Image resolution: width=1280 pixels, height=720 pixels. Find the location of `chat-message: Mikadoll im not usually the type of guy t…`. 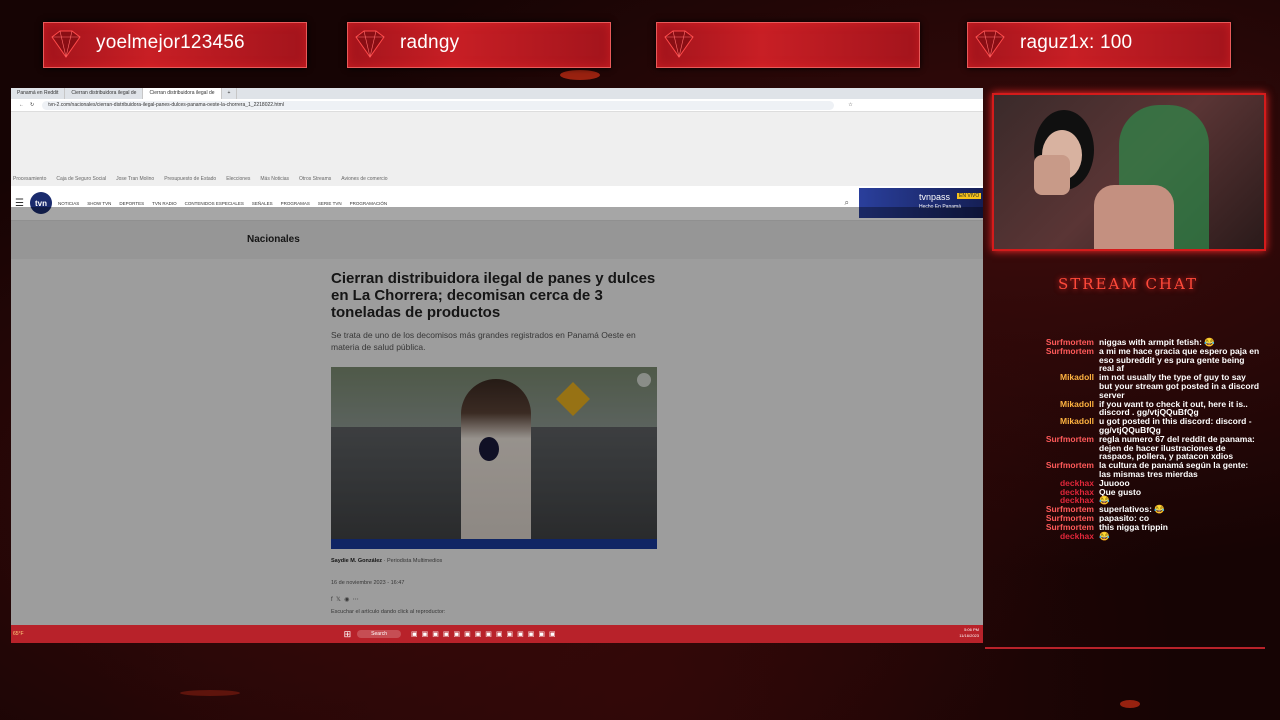

chat-message: Mikadoll im not usually the type of guy t… is located at coordinates (1130, 386).